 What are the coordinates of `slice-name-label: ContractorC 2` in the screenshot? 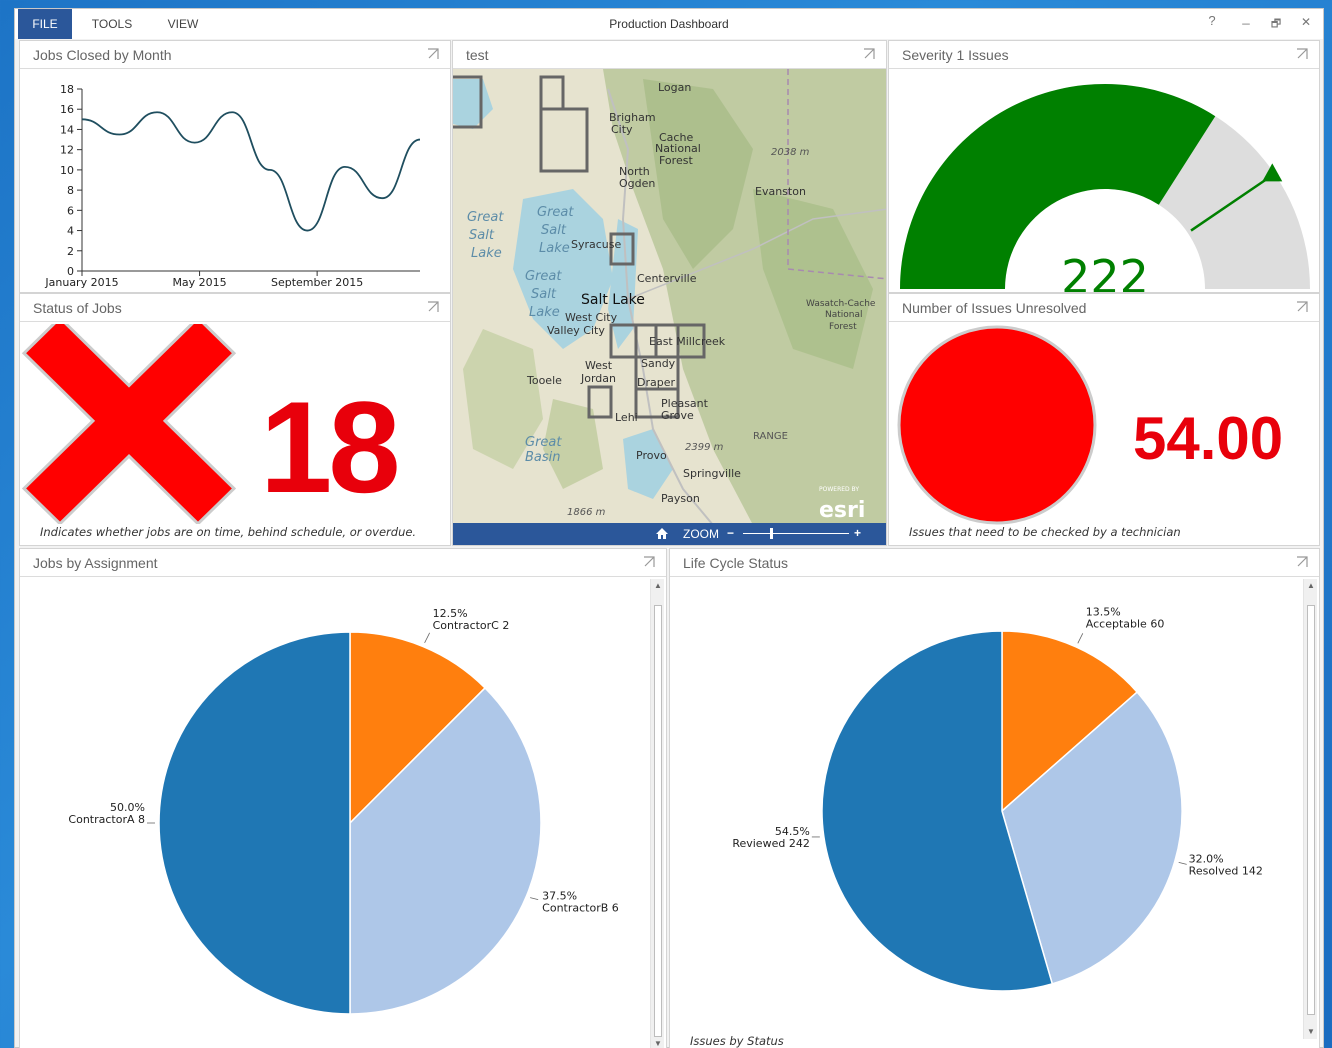 It's located at (471, 625).